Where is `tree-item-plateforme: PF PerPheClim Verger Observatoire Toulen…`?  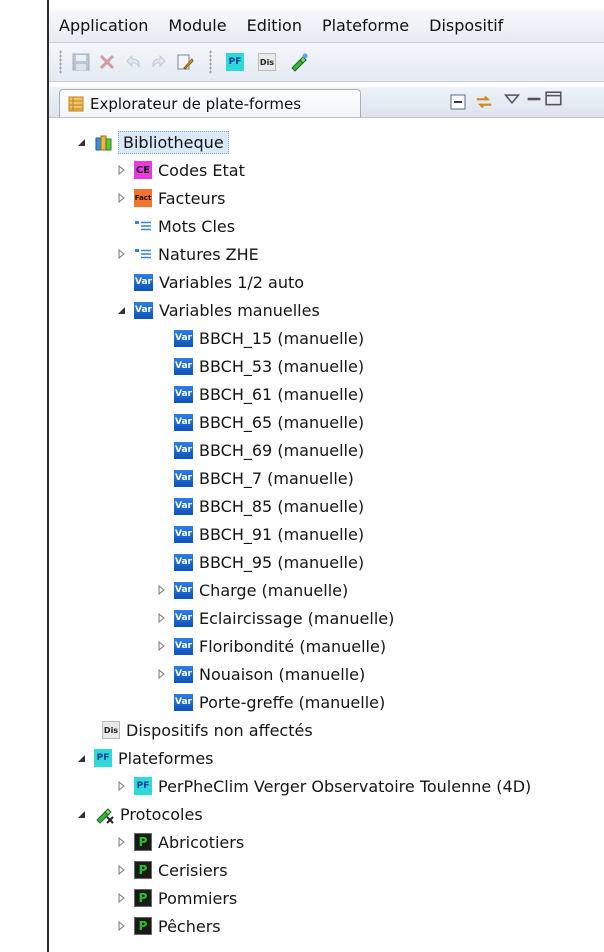
tree-item-plateforme: PF PerPheClim Verger Observatoire Toulen… is located at coordinates (322, 786).